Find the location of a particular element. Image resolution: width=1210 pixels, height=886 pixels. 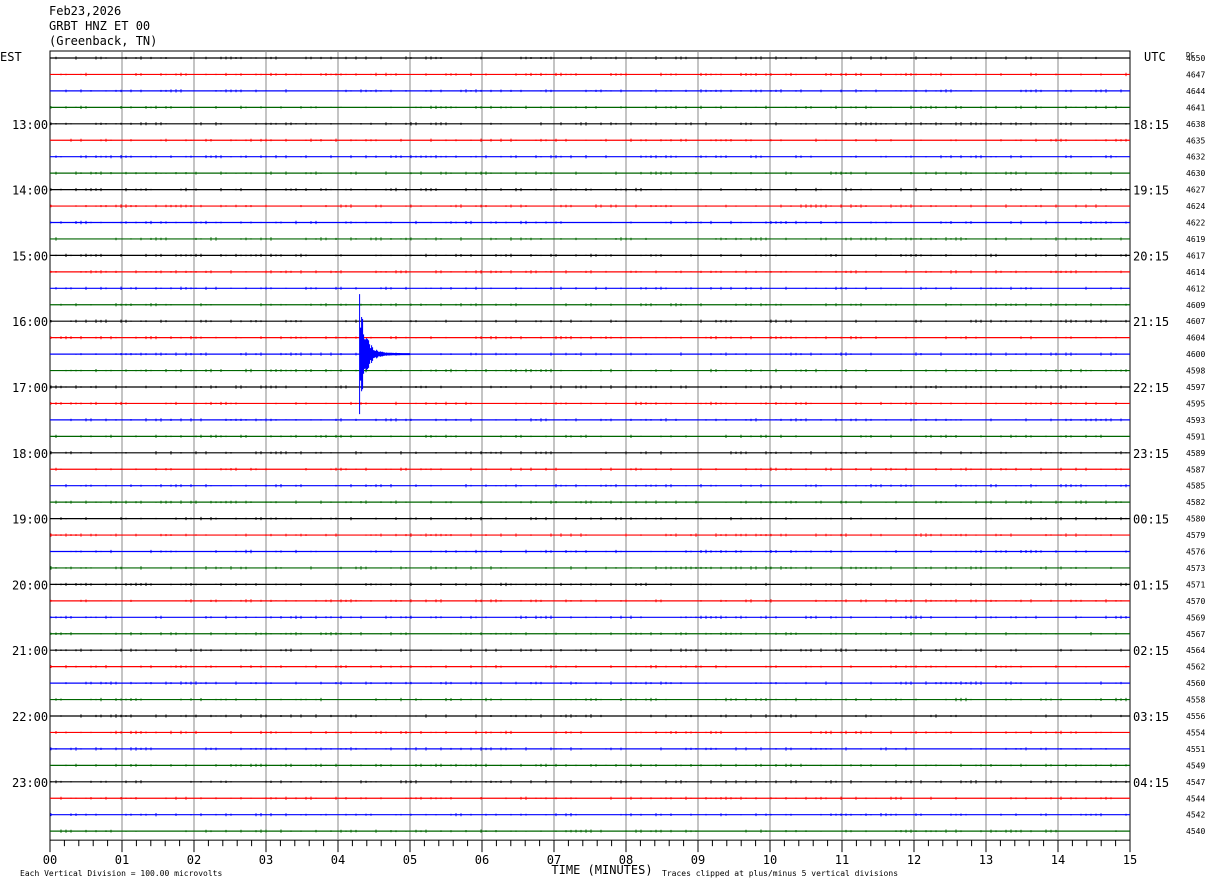

dc-value-label: 4622 is located at coordinates (1195, 223).